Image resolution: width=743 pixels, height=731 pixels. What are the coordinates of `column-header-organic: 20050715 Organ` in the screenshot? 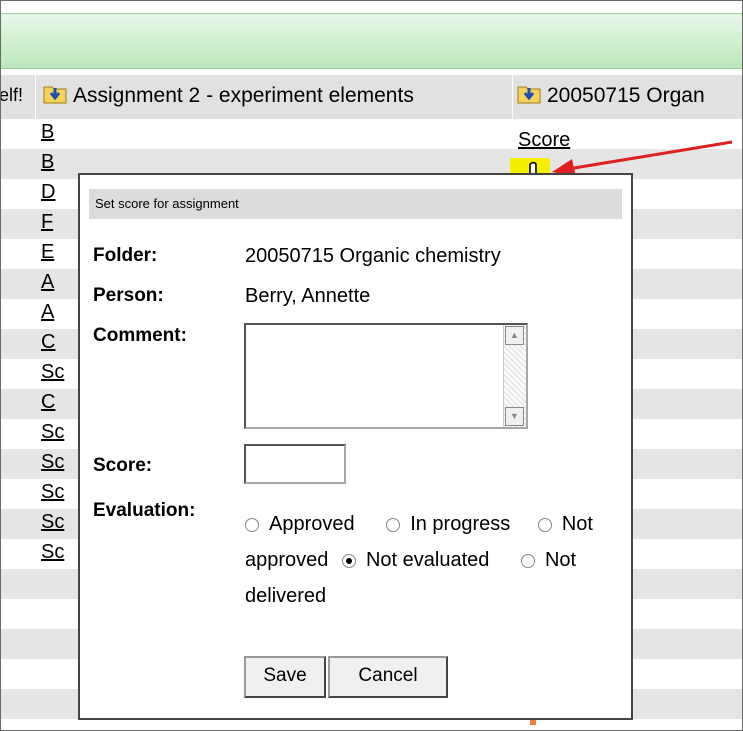 It's located at (611, 95).